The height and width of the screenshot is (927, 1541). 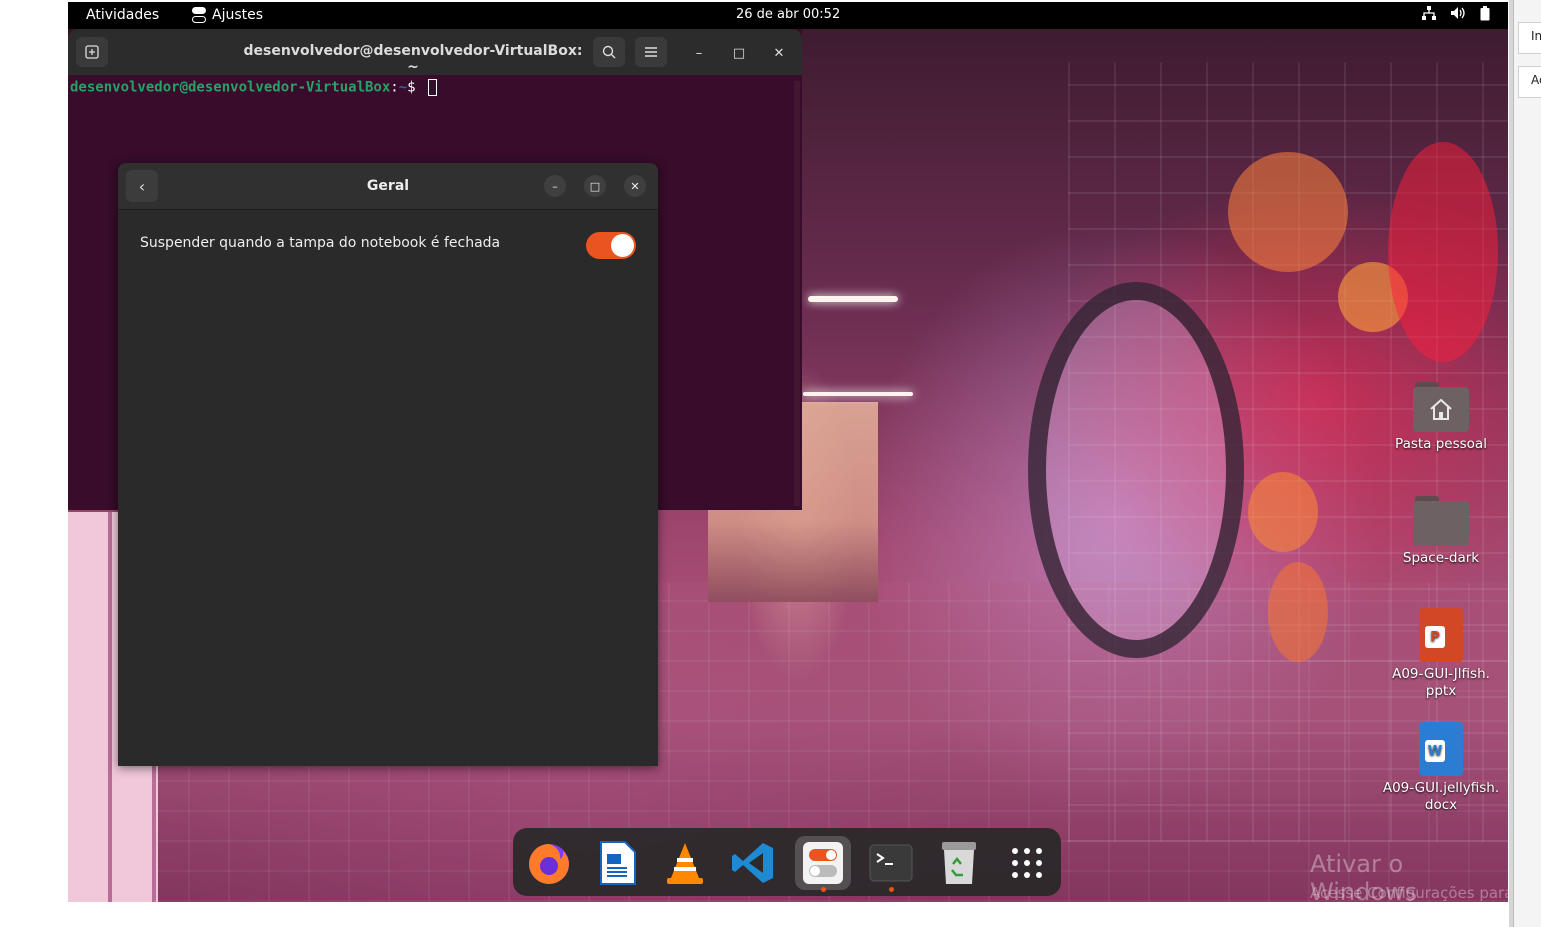 What do you see at coordinates (230, 87) in the screenshot?
I see `prompt-user: desenvolvedor@desenvolvedor-VirtualBox` at bounding box center [230, 87].